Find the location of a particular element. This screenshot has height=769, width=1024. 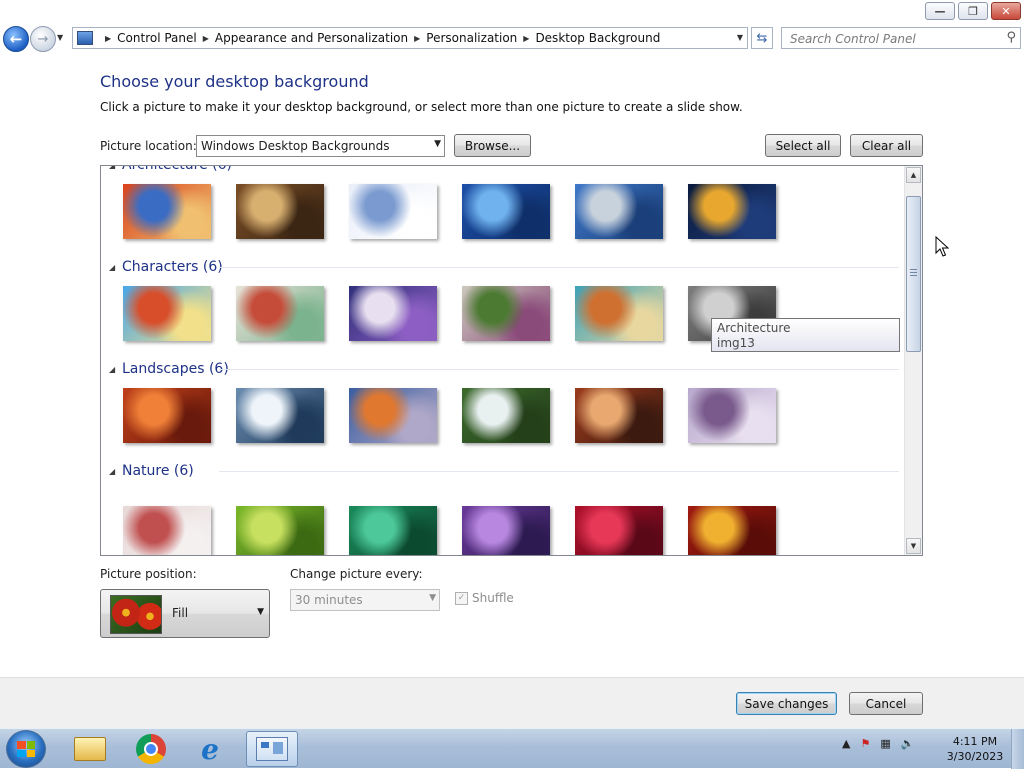

cancel-button: Cancel is located at coordinates (886, 703).